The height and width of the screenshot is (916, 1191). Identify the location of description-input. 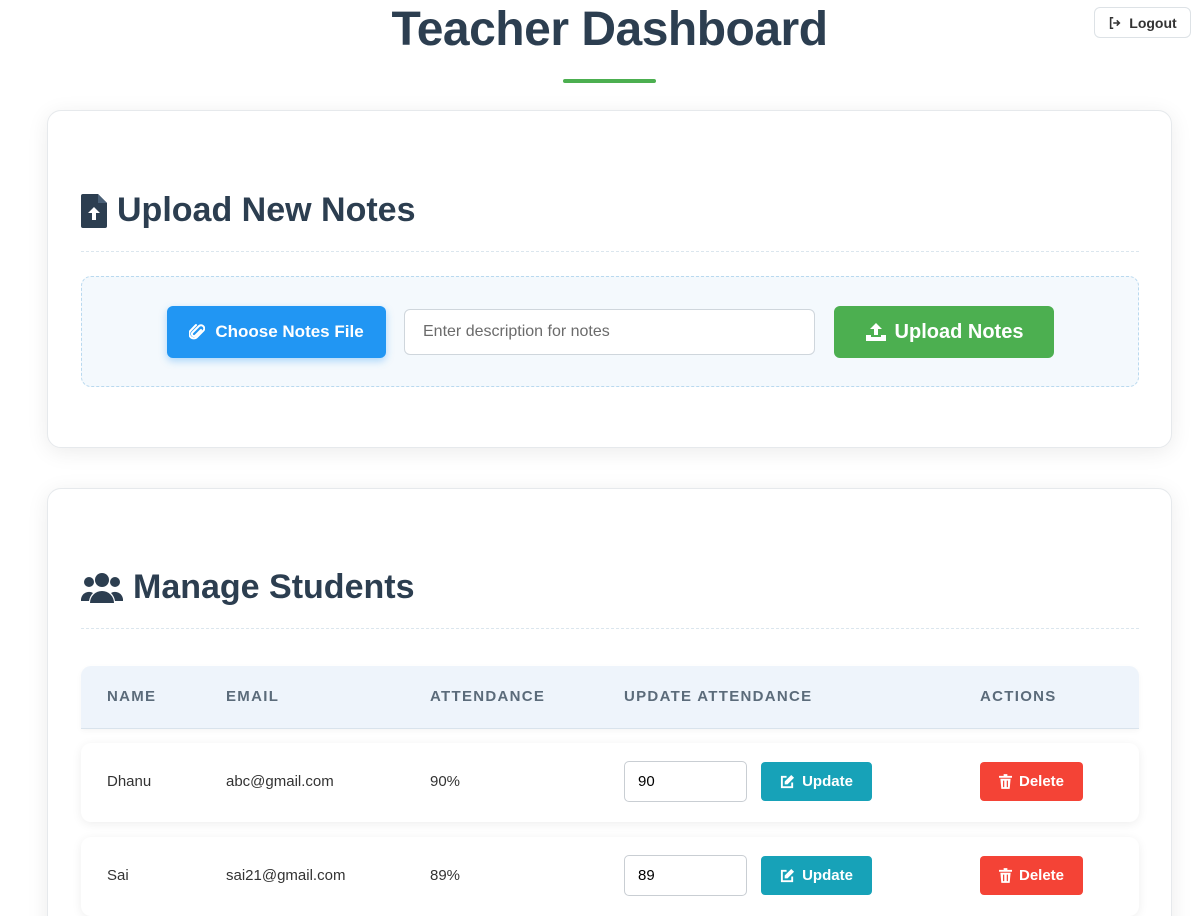
(609, 332).